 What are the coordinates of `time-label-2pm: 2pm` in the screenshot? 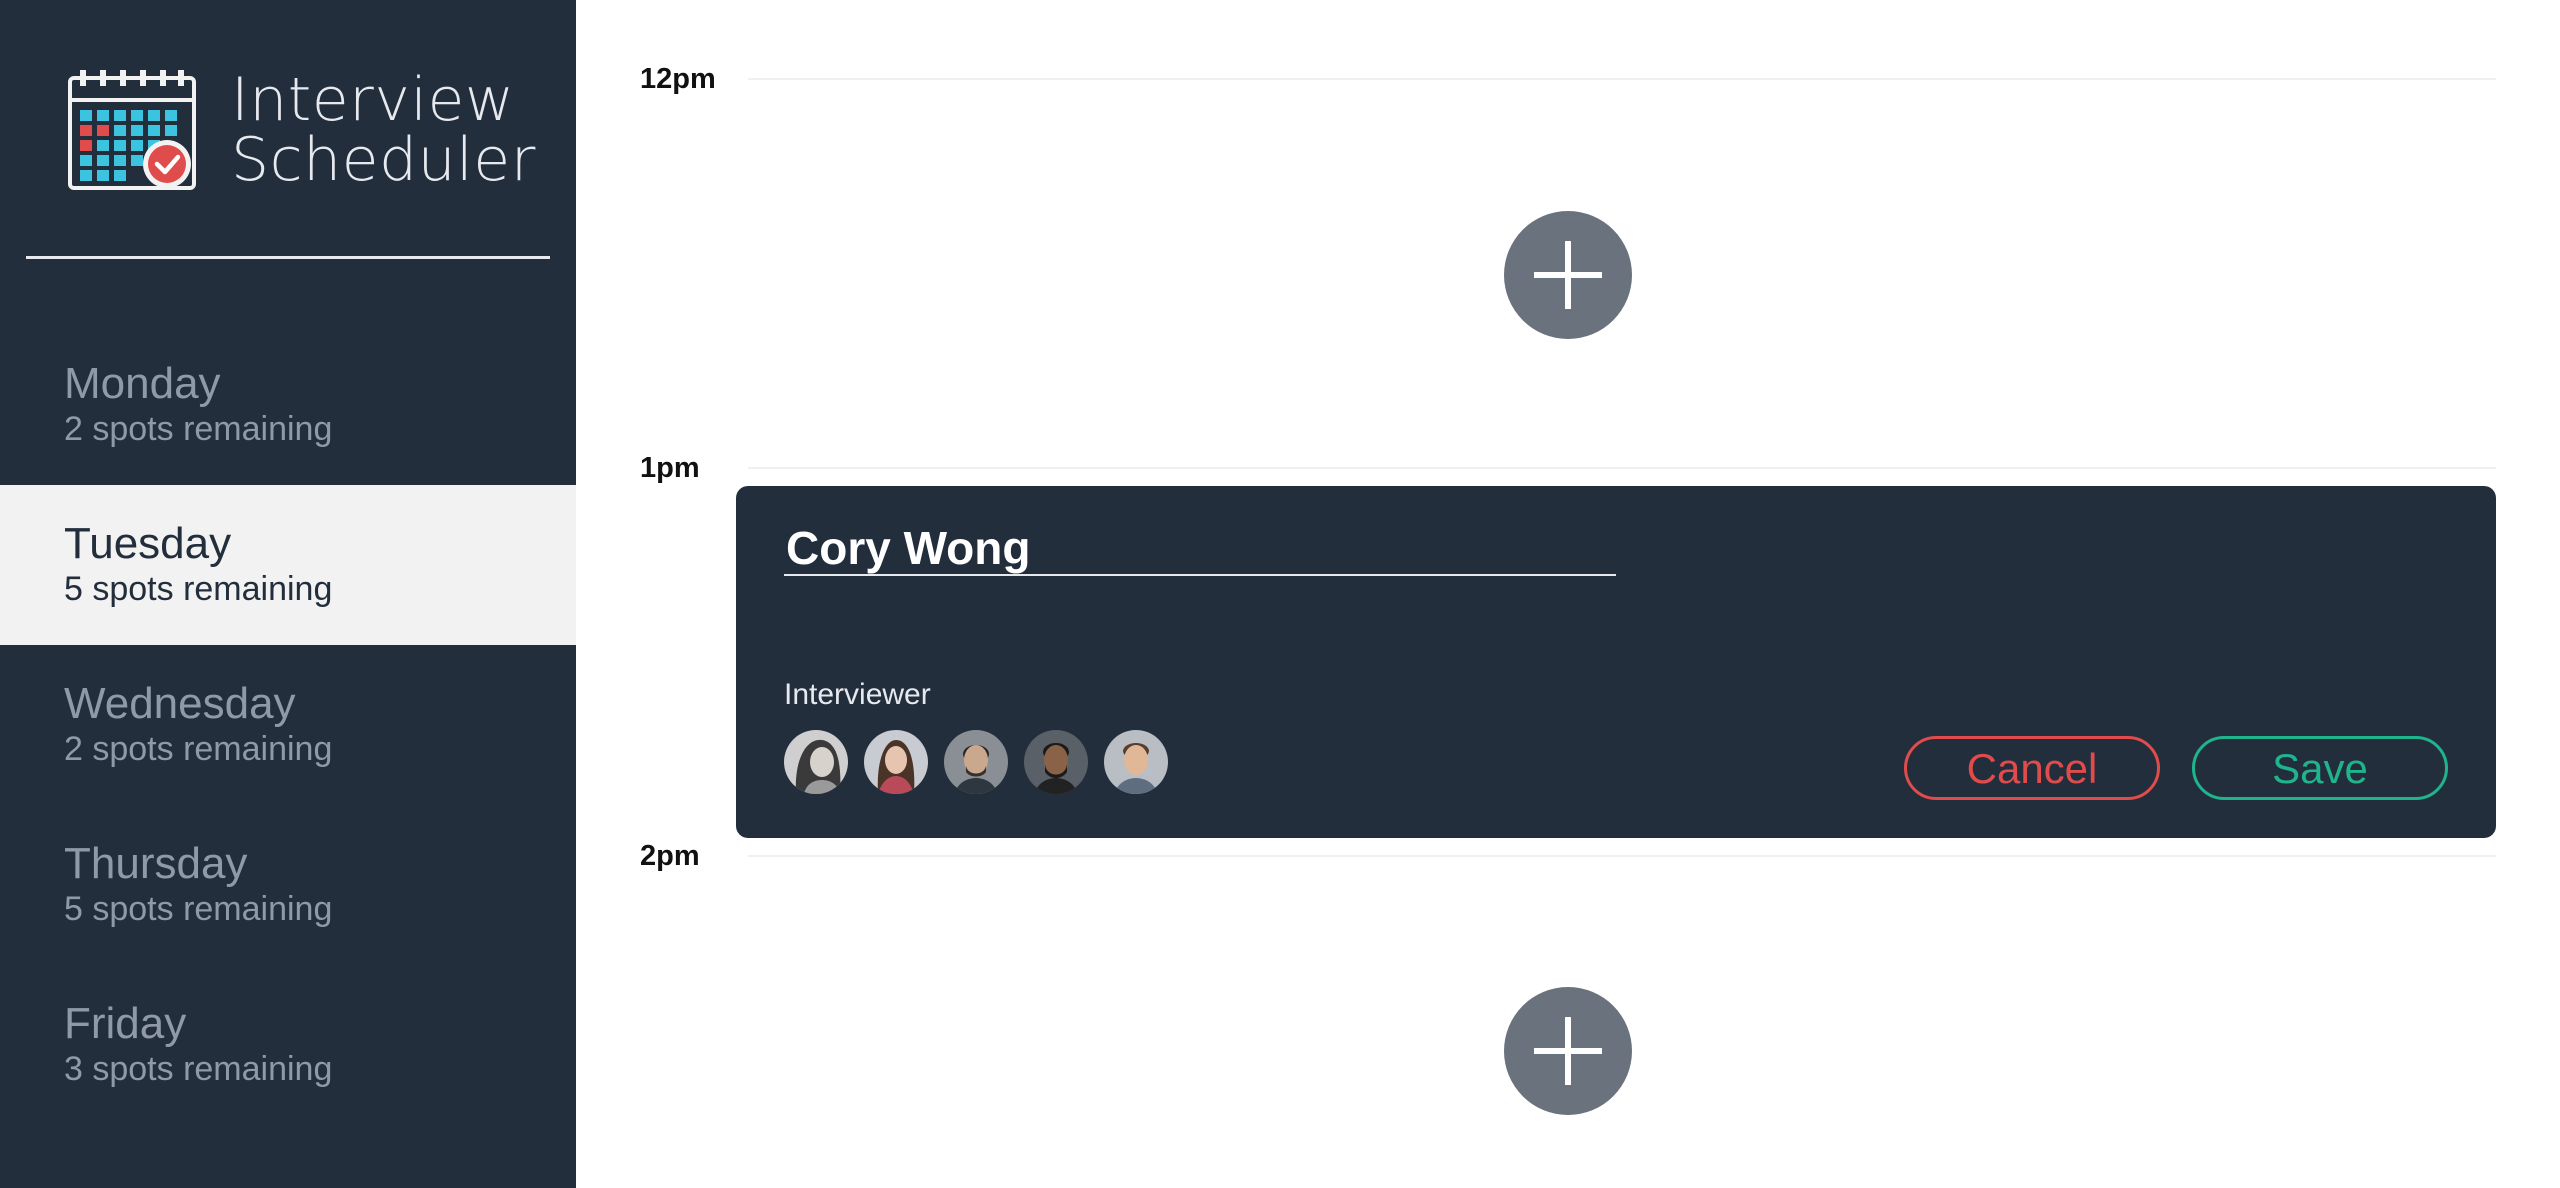 It's located at (670, 856).